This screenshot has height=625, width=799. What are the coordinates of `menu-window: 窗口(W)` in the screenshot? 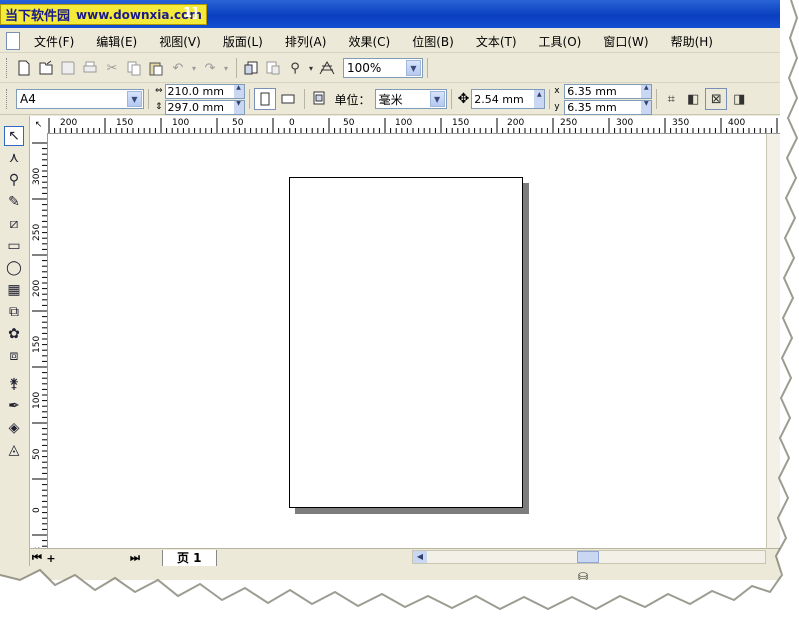 It's located at (625, 41).